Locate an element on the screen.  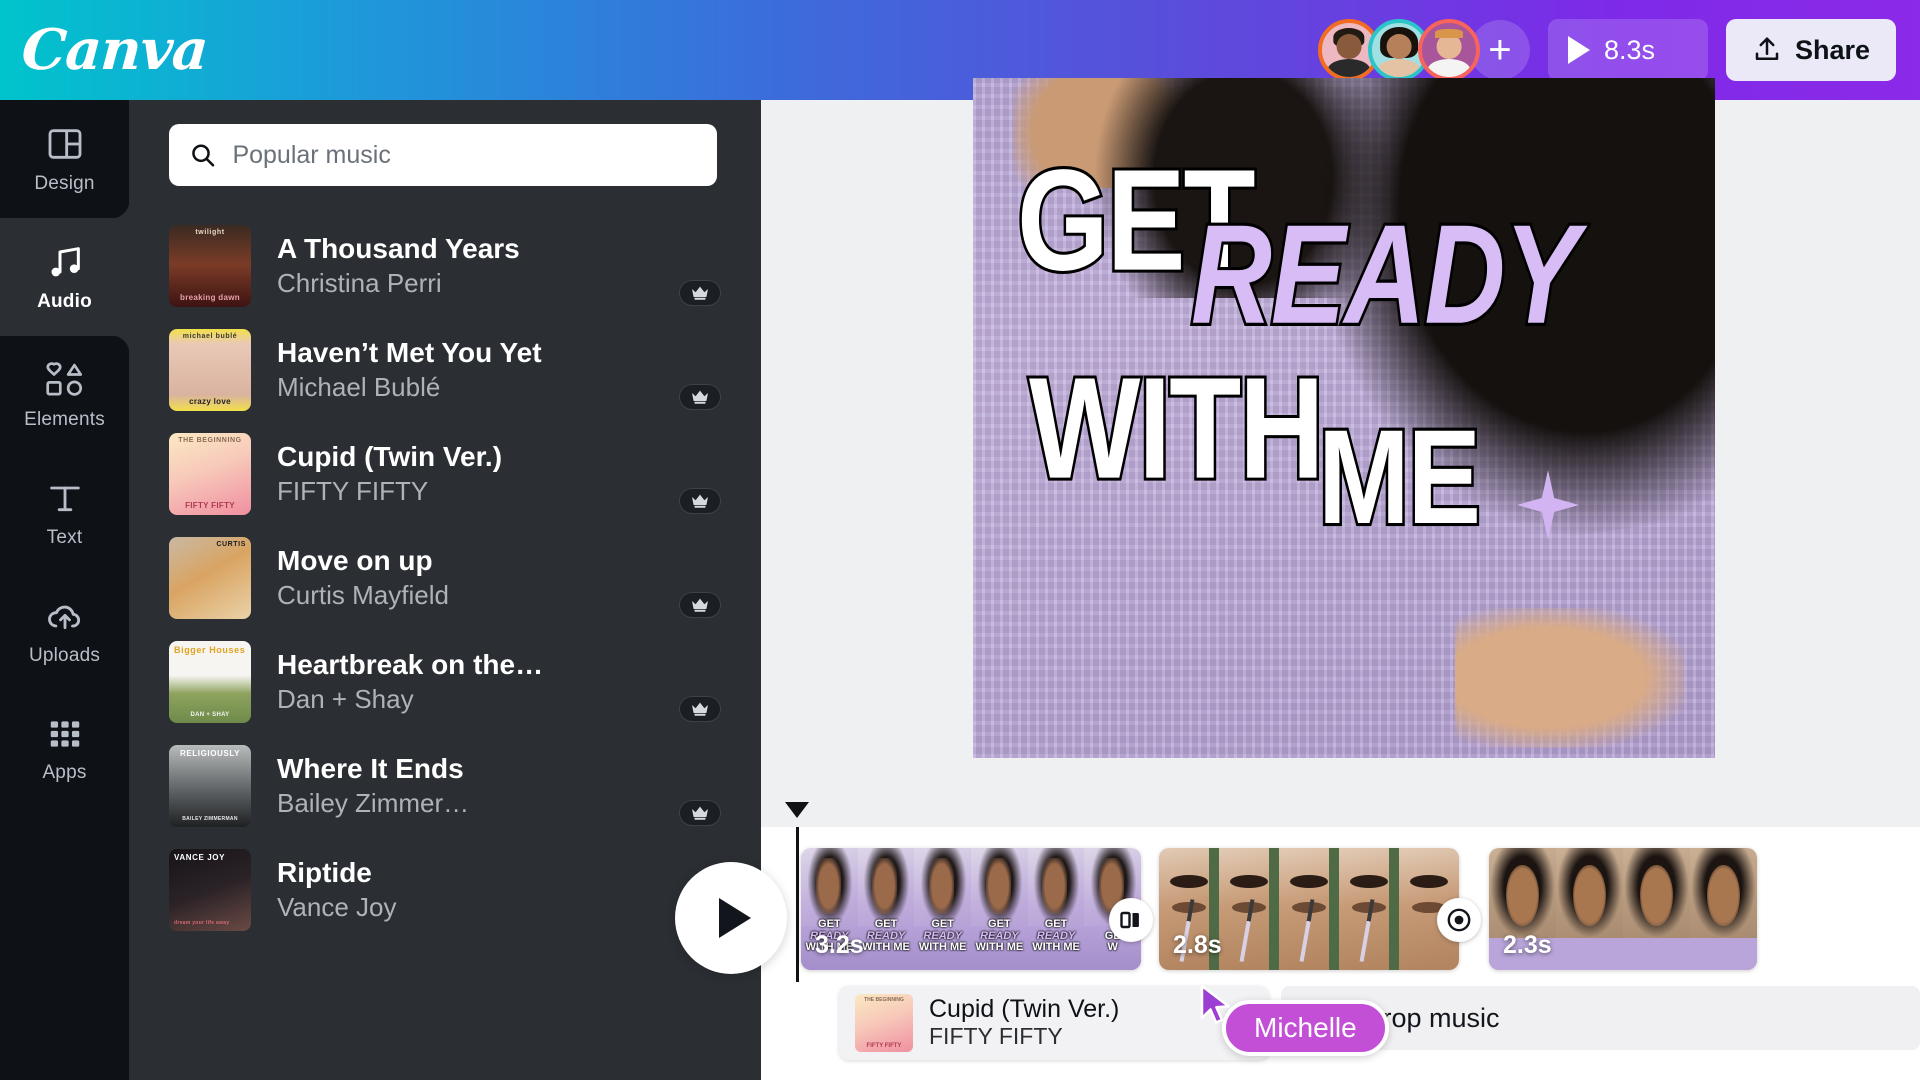
sidebar-item-text: Text is located at coordinates (64, 513).